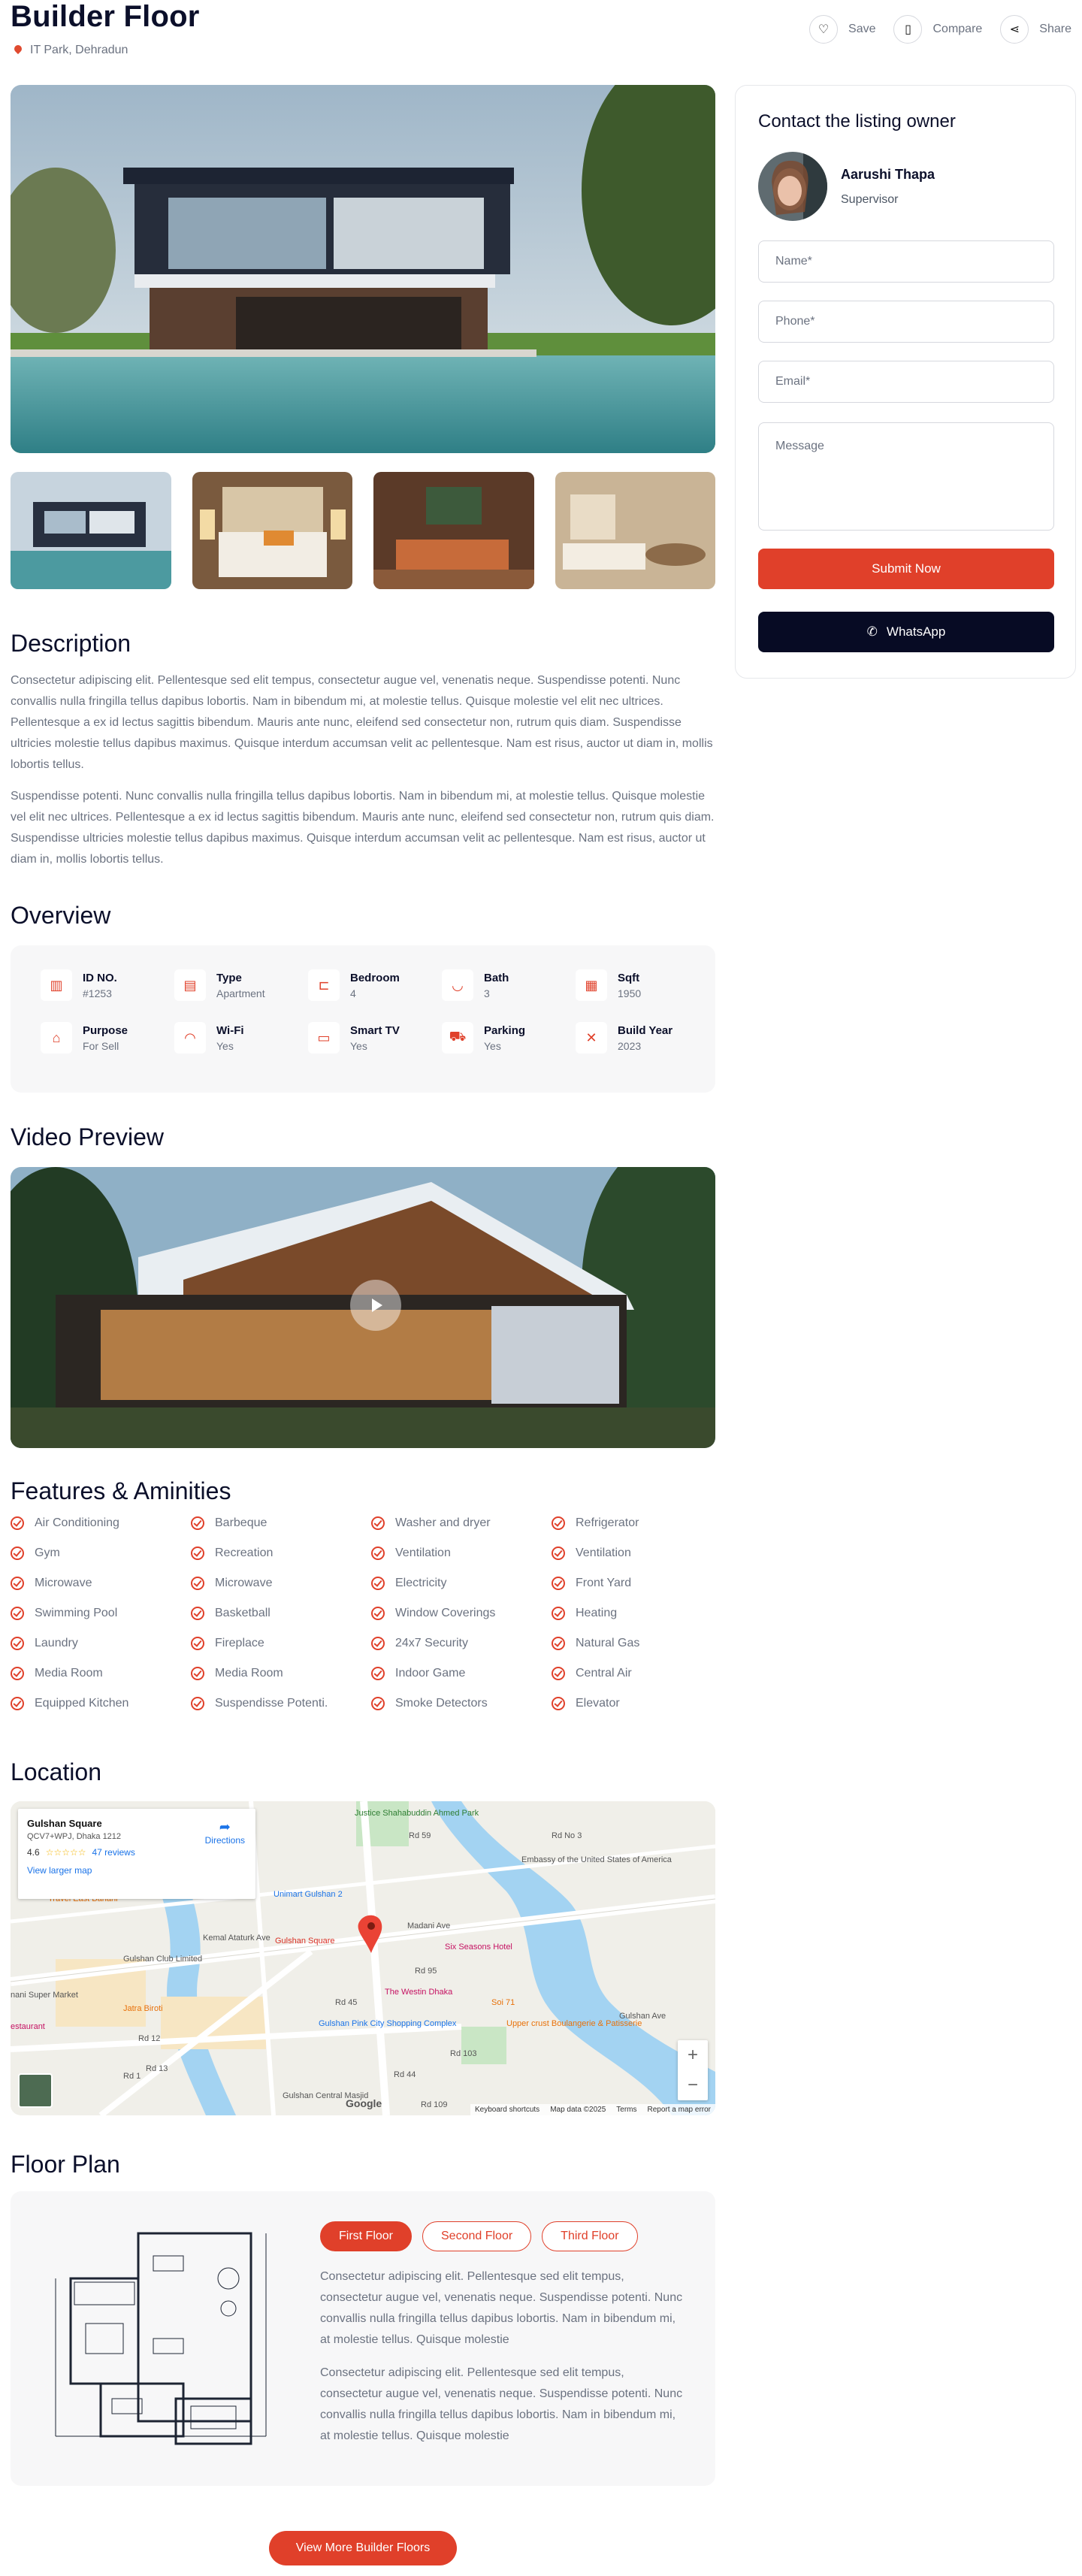 This screenshot has width=1082, height=2576. Describe the element at coordinates (363, 269) in the screenshot. I see `main-property-image` at that location.